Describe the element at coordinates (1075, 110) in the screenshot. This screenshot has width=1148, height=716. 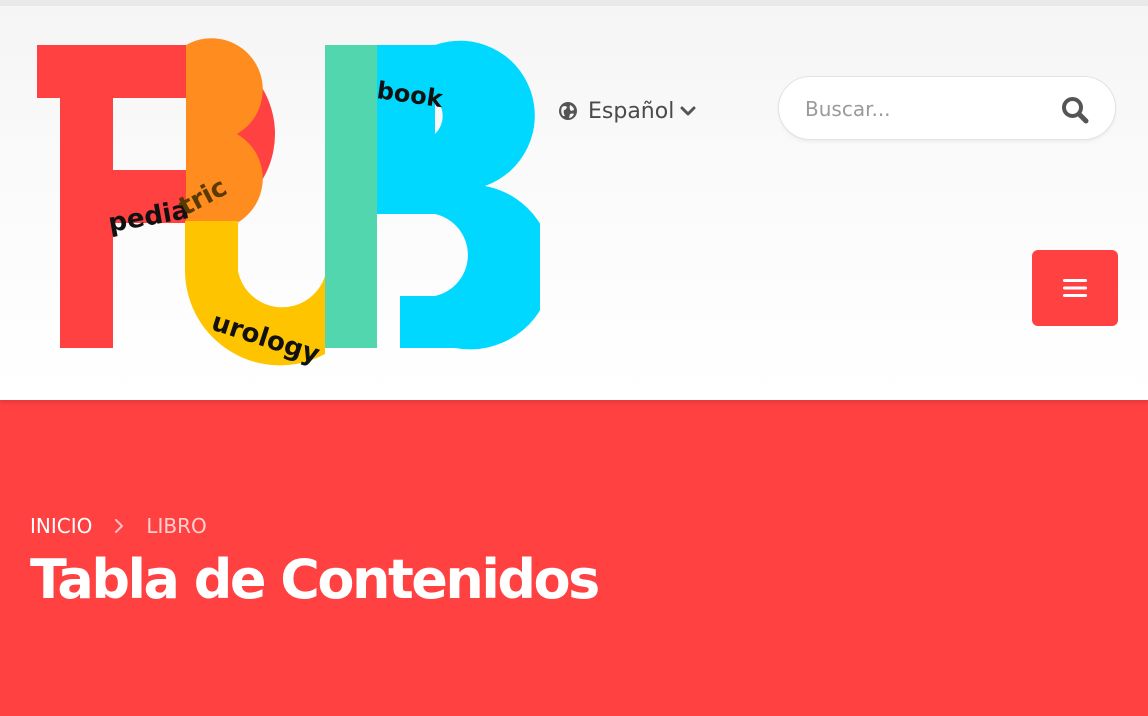
I see `search-icon` at that location.